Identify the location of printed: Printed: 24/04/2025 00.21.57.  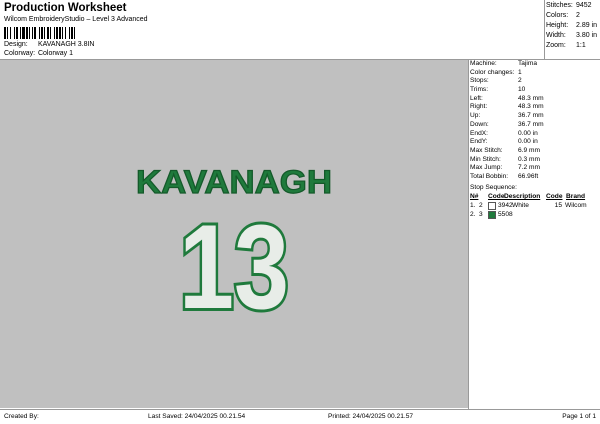
(371, 416).